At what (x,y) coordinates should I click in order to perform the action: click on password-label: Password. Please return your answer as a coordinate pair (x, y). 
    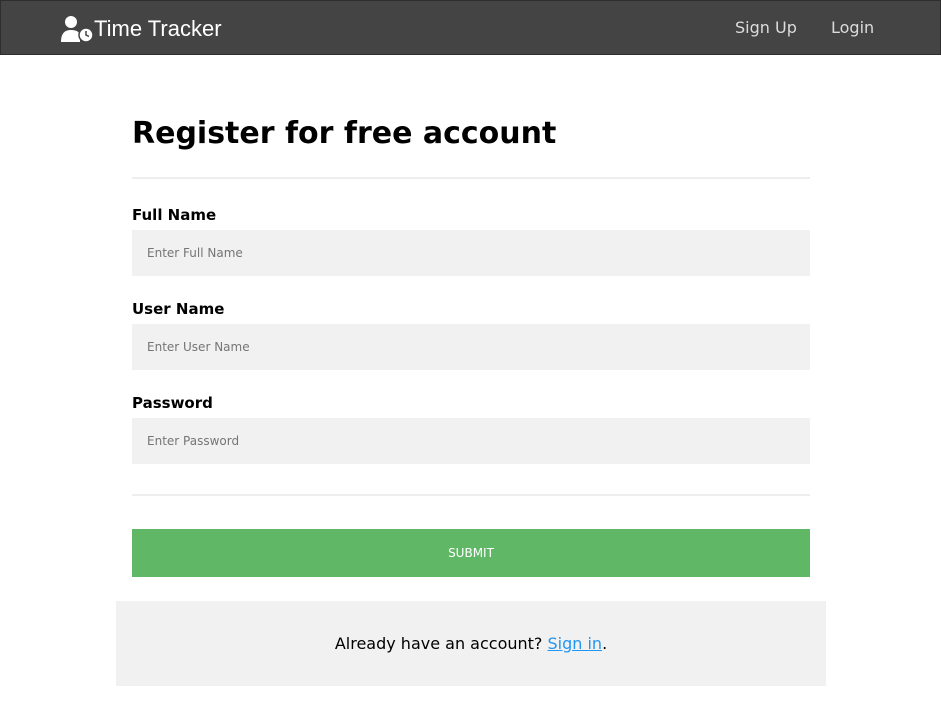
    Looking at the image, I should click on (172, 403).